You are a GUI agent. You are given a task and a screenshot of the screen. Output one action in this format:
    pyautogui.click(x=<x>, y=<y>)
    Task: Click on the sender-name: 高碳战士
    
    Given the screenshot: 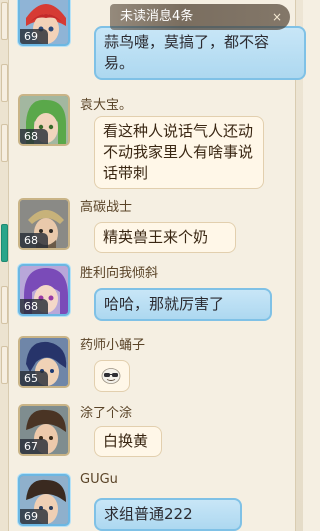 What is the action you would take?
    pyautogui.click(x=106, y=205)
    